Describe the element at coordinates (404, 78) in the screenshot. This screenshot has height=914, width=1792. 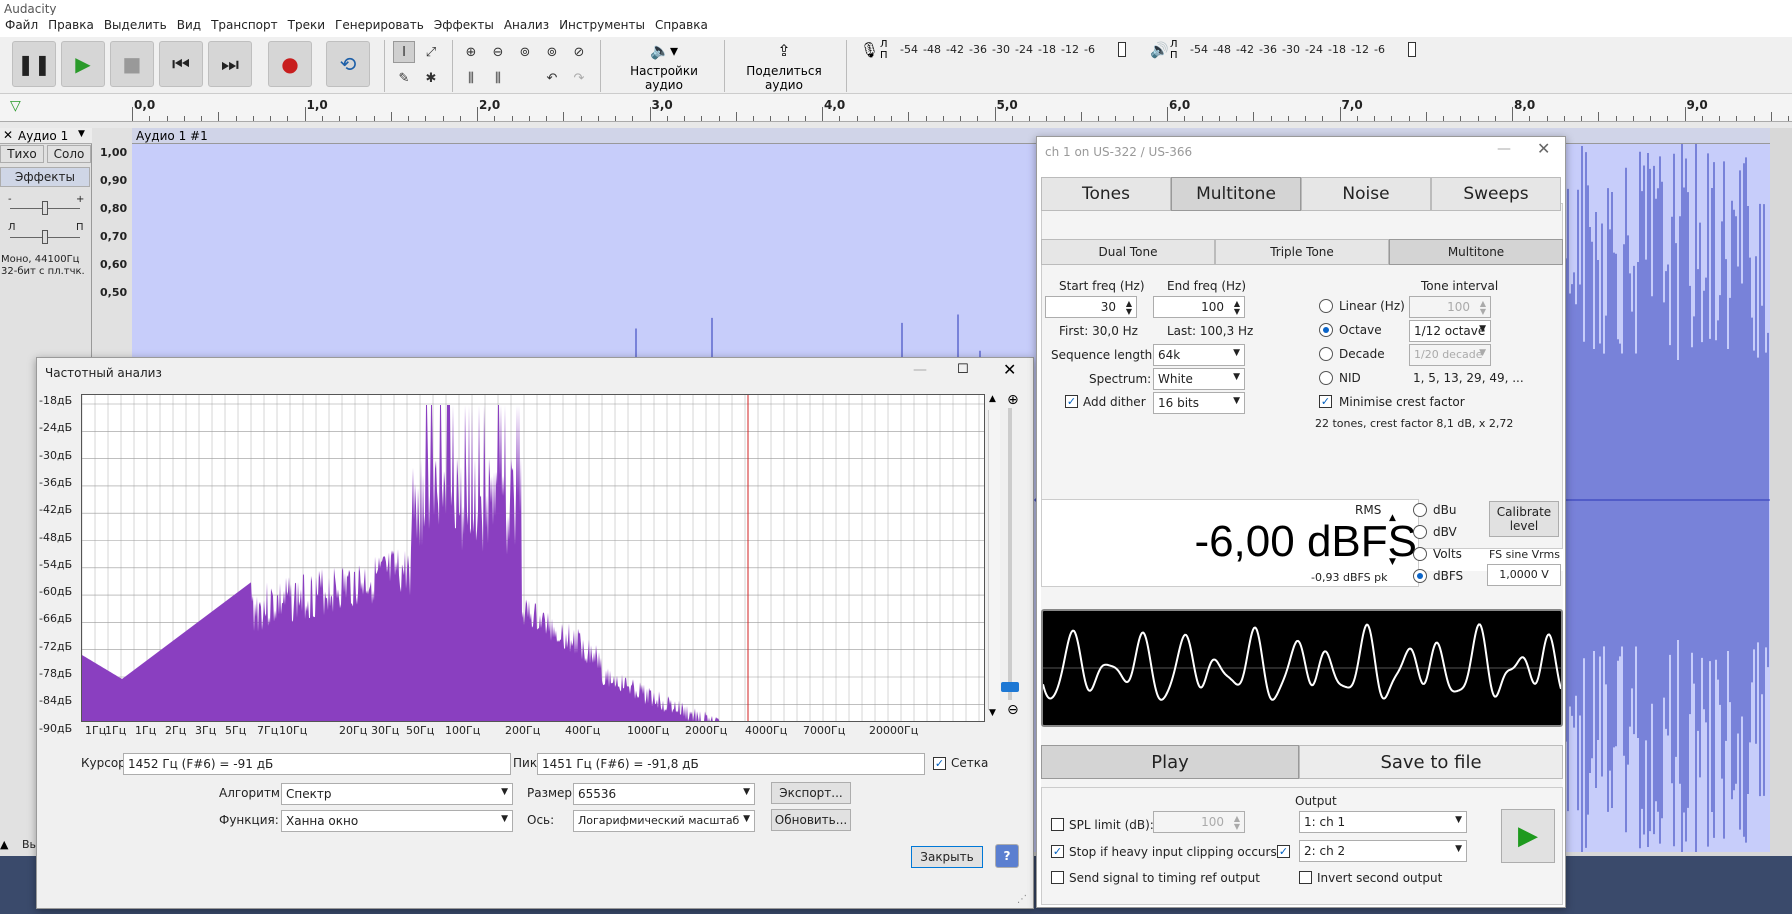
I see `draw-tool: ✎` at that location.